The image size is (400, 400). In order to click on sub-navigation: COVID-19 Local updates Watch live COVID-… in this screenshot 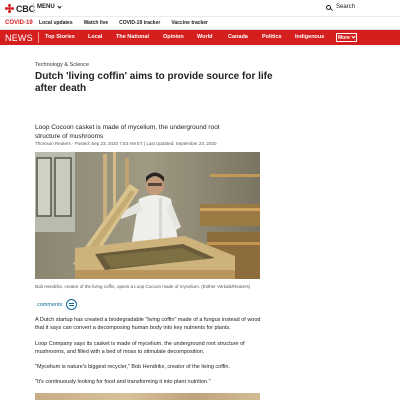, I will do `click(200, 23)`.